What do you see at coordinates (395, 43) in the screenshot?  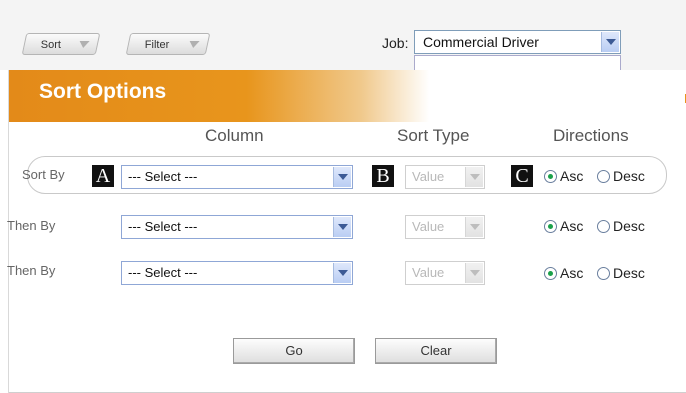 I see `job-label: Job:` at bounding box center [395, 43].